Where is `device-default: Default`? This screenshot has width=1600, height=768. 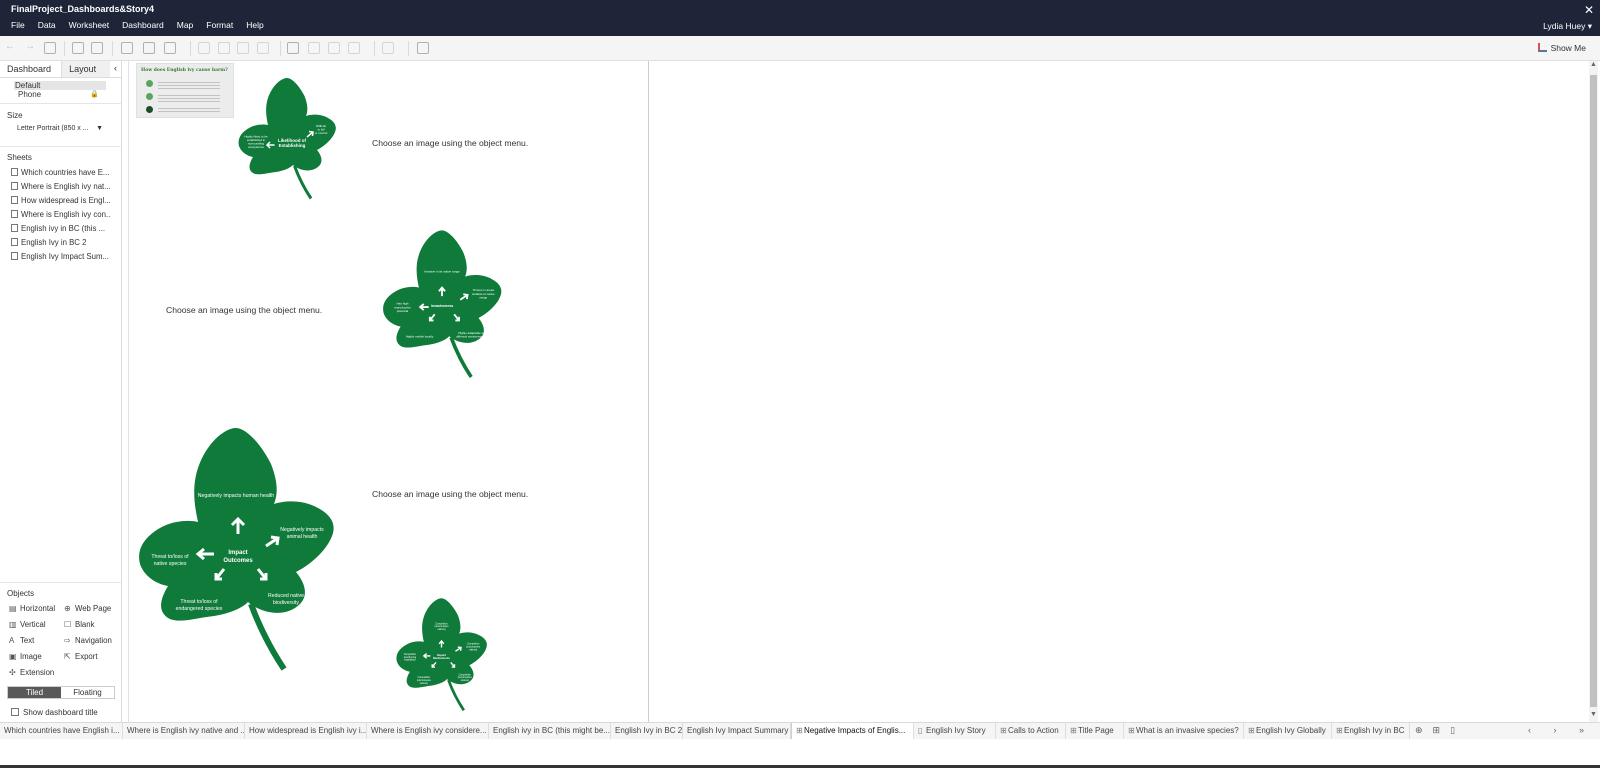
device-default: Default is located at coordinates (60, 85).